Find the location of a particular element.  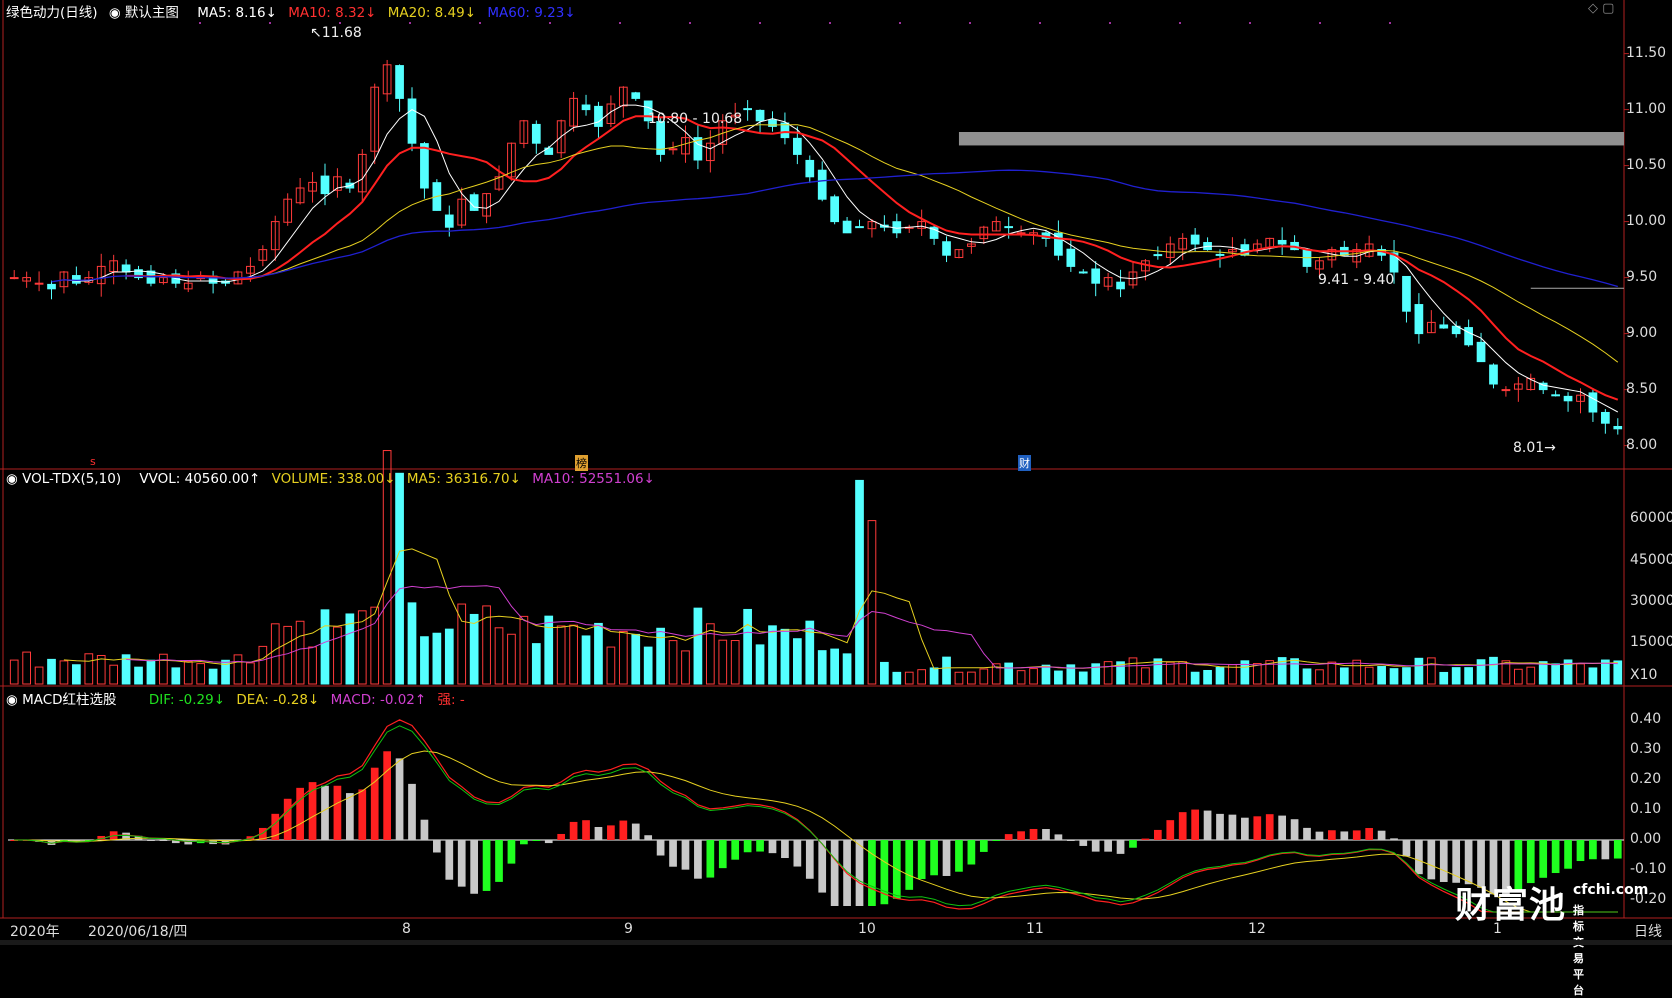

brand-name: 财富池 is located at coordinates (1511, 905).